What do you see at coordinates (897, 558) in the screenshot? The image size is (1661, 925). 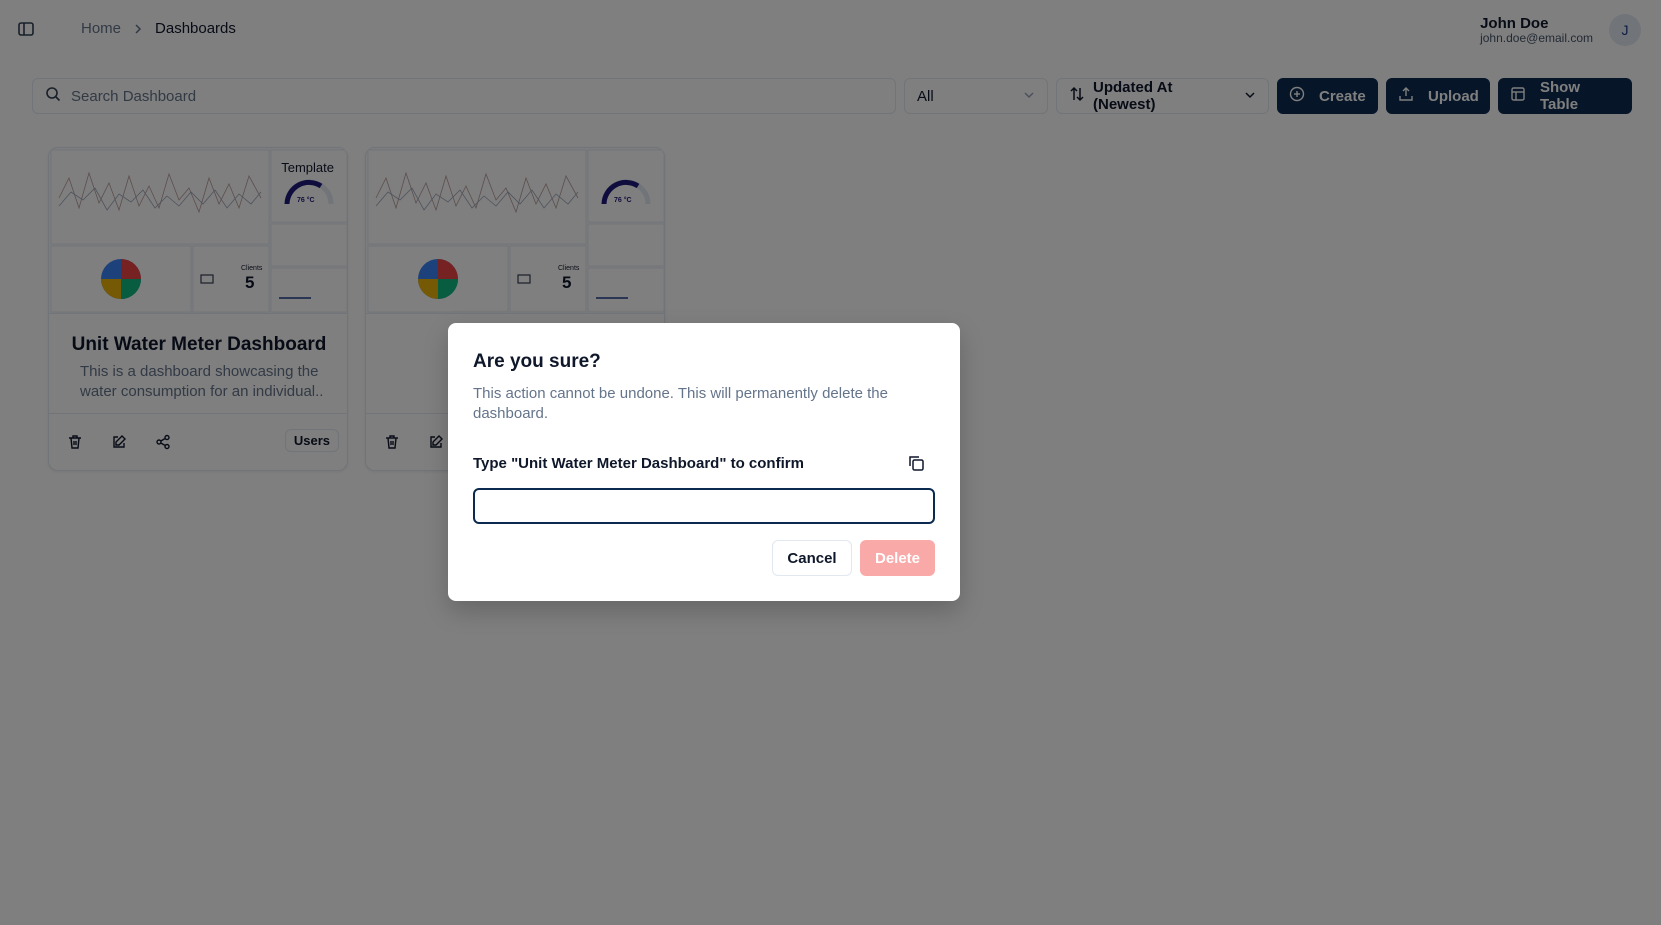 I see `delete-button: Delete` at bounding box center [897, 558].